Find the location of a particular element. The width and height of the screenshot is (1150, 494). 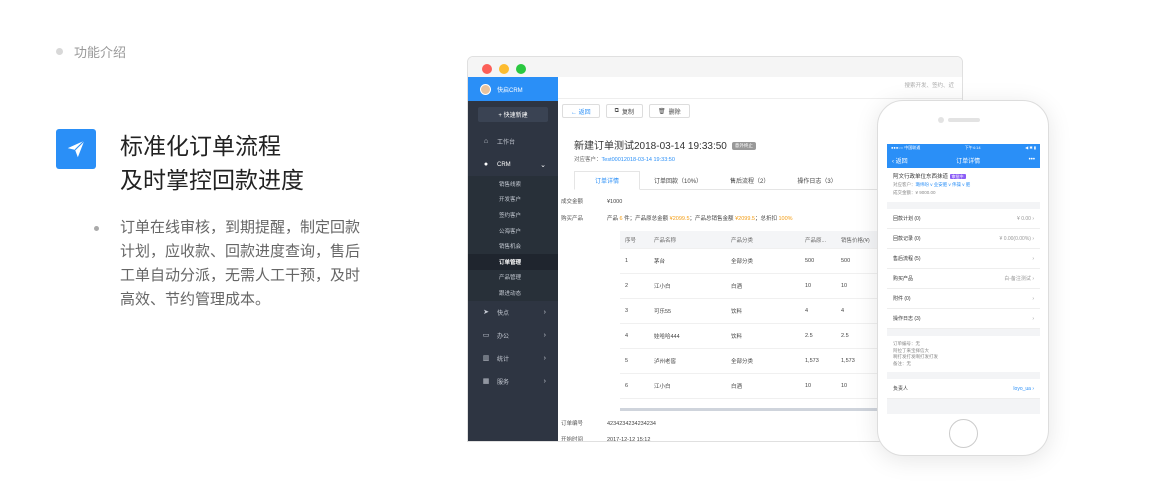

detail-row: 回款记录 (0) ¥ 0.00(0.00%) › is located at coordinates (963, 239).